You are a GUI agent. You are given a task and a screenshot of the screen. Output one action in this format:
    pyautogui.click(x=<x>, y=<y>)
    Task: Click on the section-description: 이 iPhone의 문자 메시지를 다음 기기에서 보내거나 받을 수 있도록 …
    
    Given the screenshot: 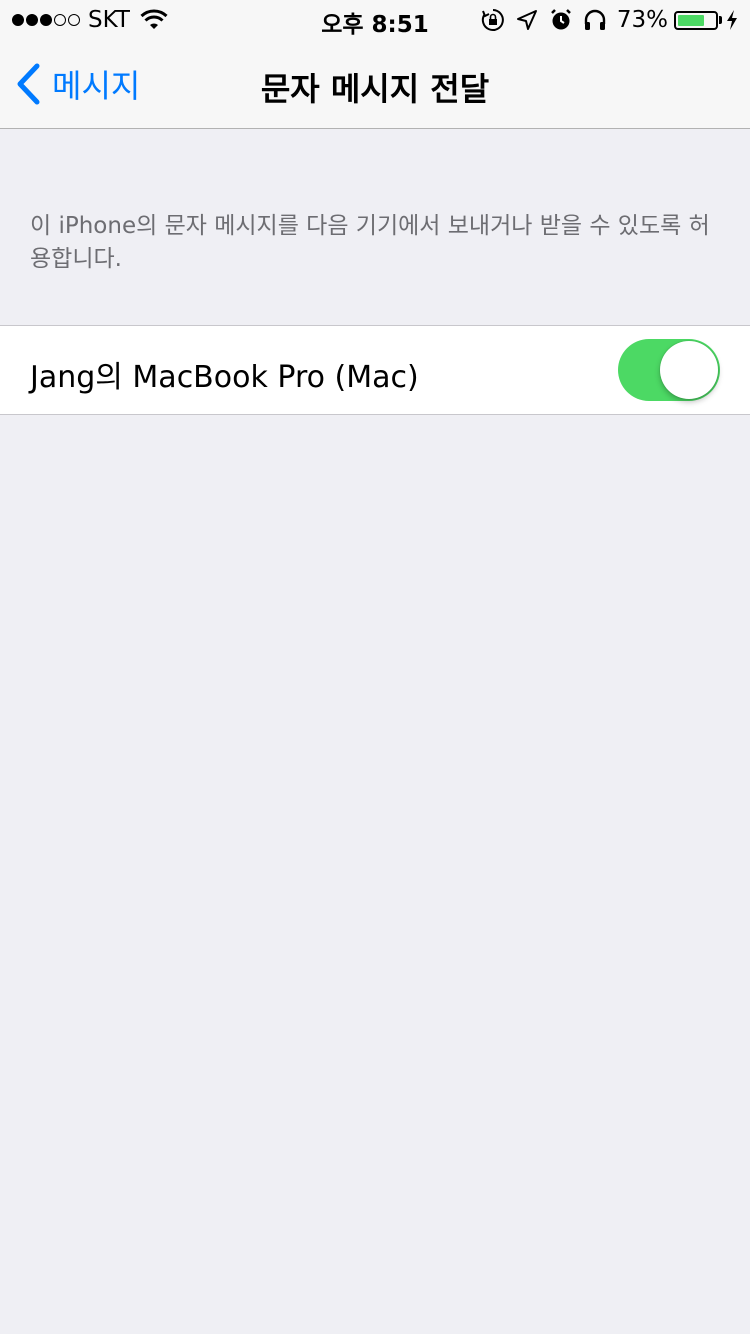 What is the action you would take?
    pyautogui.click(x=370, y=242)
    